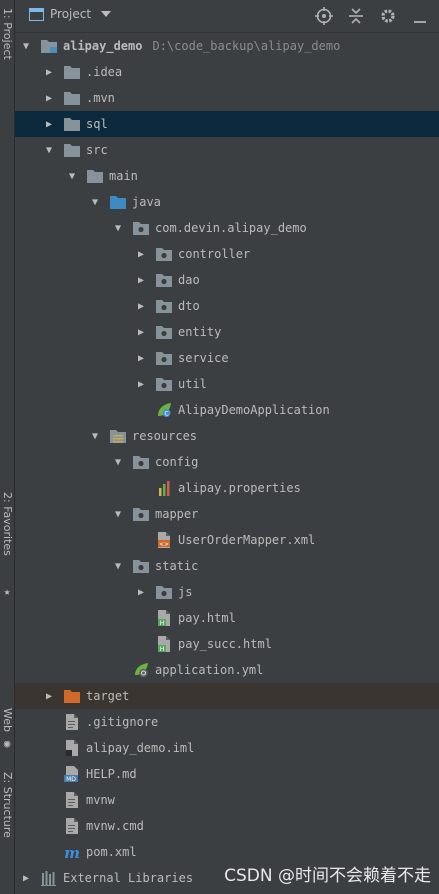  I want to click on html-file-icon: H, so click(164, 618).